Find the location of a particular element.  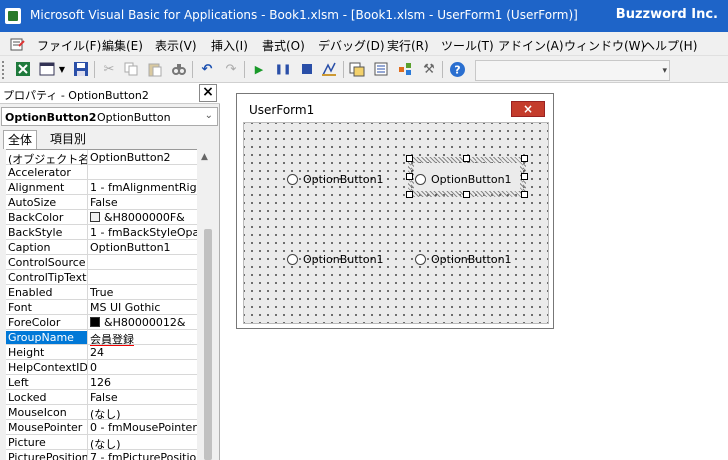

chevron-down-icon: ⌄ is located at coordinates (209, 115).